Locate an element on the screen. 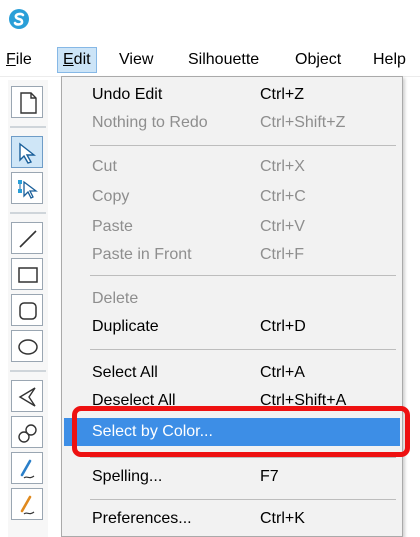 The width and height of the screenshot is (420, 537). rectangle-tool-icon is located at coordinates (28, 275).